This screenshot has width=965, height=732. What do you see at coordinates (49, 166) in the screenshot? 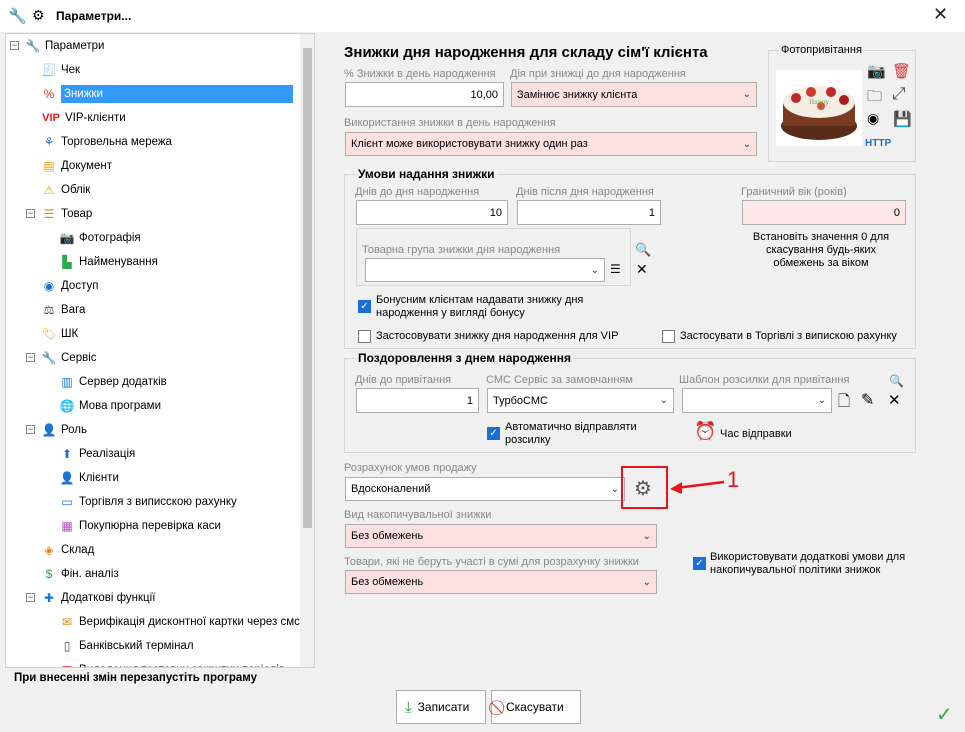
I see `document-icon: ▤` at bounding box center [49, 166].